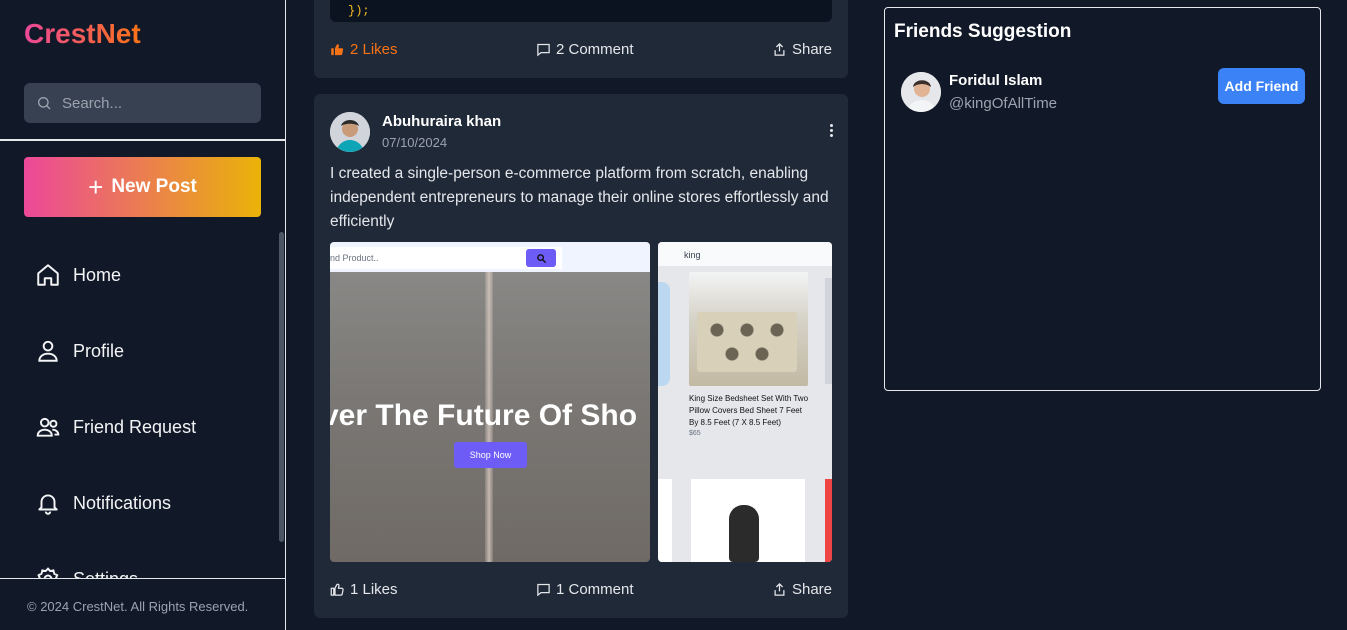 This screenshot has height=630, width=1347. Describe the element at coordinates (105, 574) in the screenshot. I see `sidebar-item-label: Settings` at that location.